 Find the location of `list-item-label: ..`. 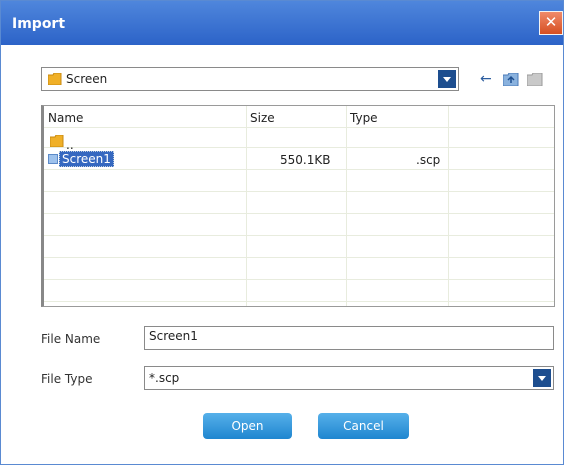

list-item-label: .. is located at coordinates (70, 145).